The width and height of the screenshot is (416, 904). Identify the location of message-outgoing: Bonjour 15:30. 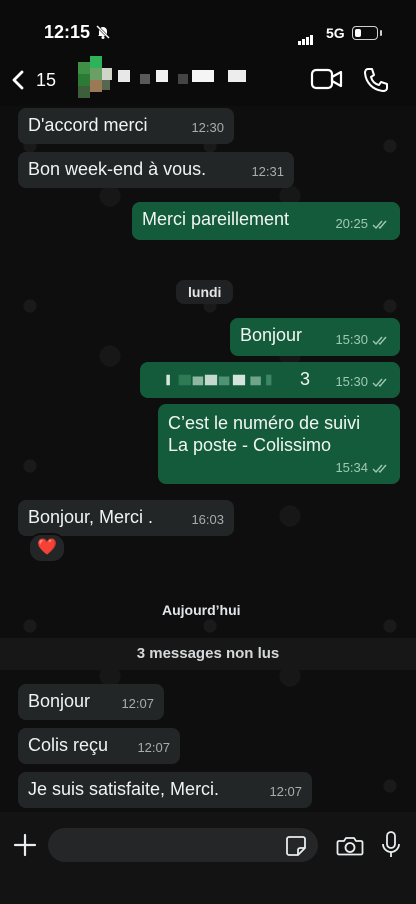
(315, 337).